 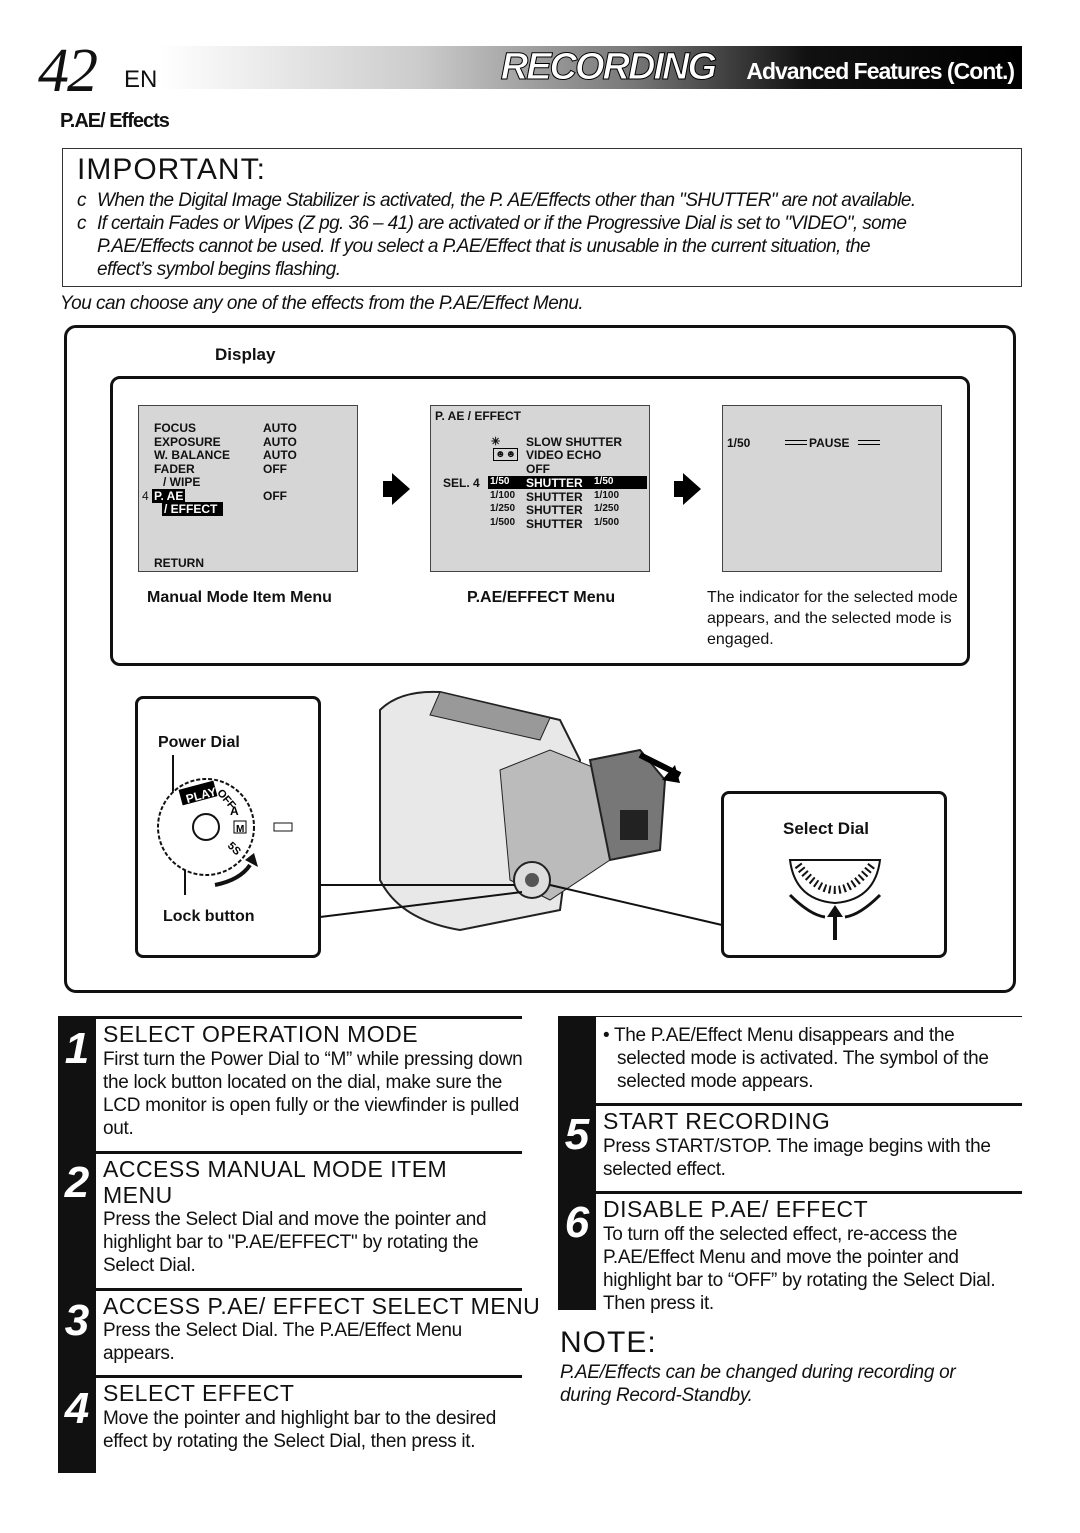 I want to click on menu-item: / WIPE, so click(x=182, y=482).